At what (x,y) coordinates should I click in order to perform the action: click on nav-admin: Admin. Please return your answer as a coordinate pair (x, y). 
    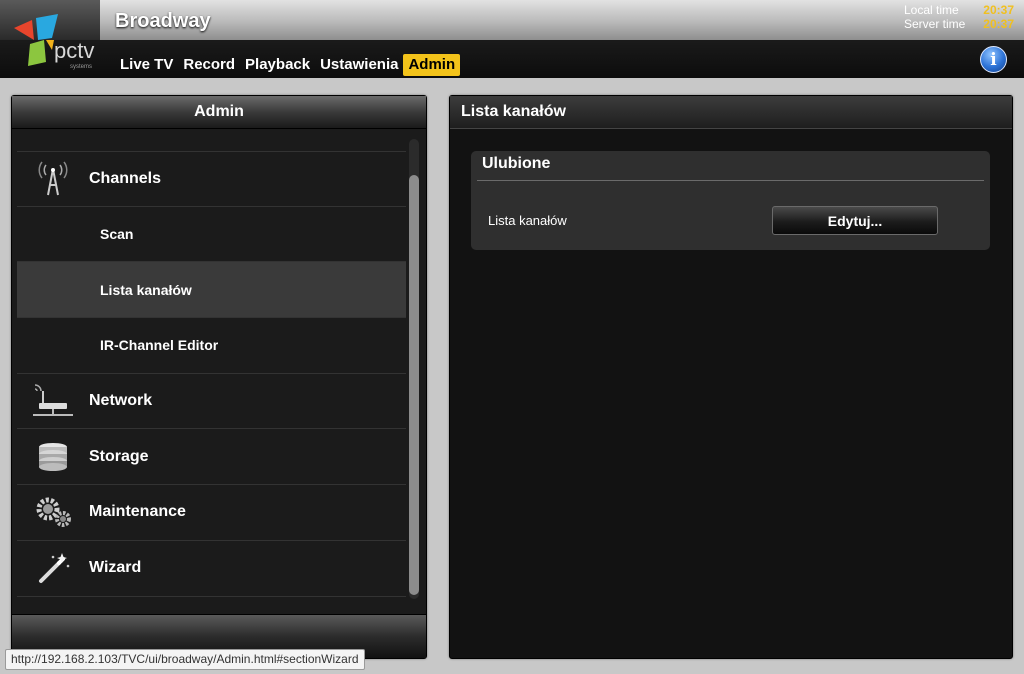
    Looking at the image, I should click on (432, 65).